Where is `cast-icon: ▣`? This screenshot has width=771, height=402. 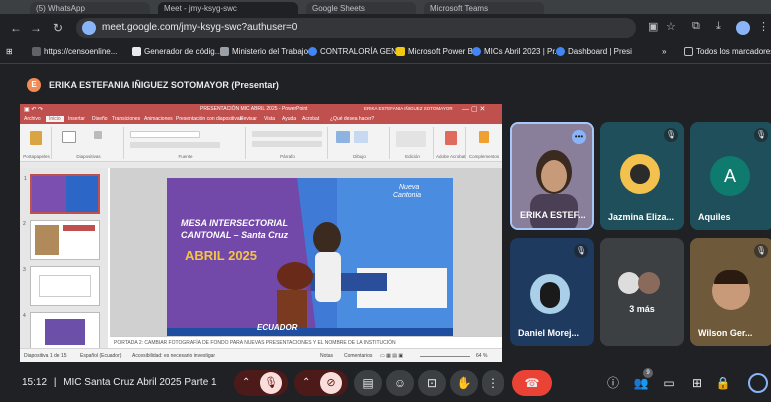
cast-icon: ▣ is located at coordinates (653, 26).